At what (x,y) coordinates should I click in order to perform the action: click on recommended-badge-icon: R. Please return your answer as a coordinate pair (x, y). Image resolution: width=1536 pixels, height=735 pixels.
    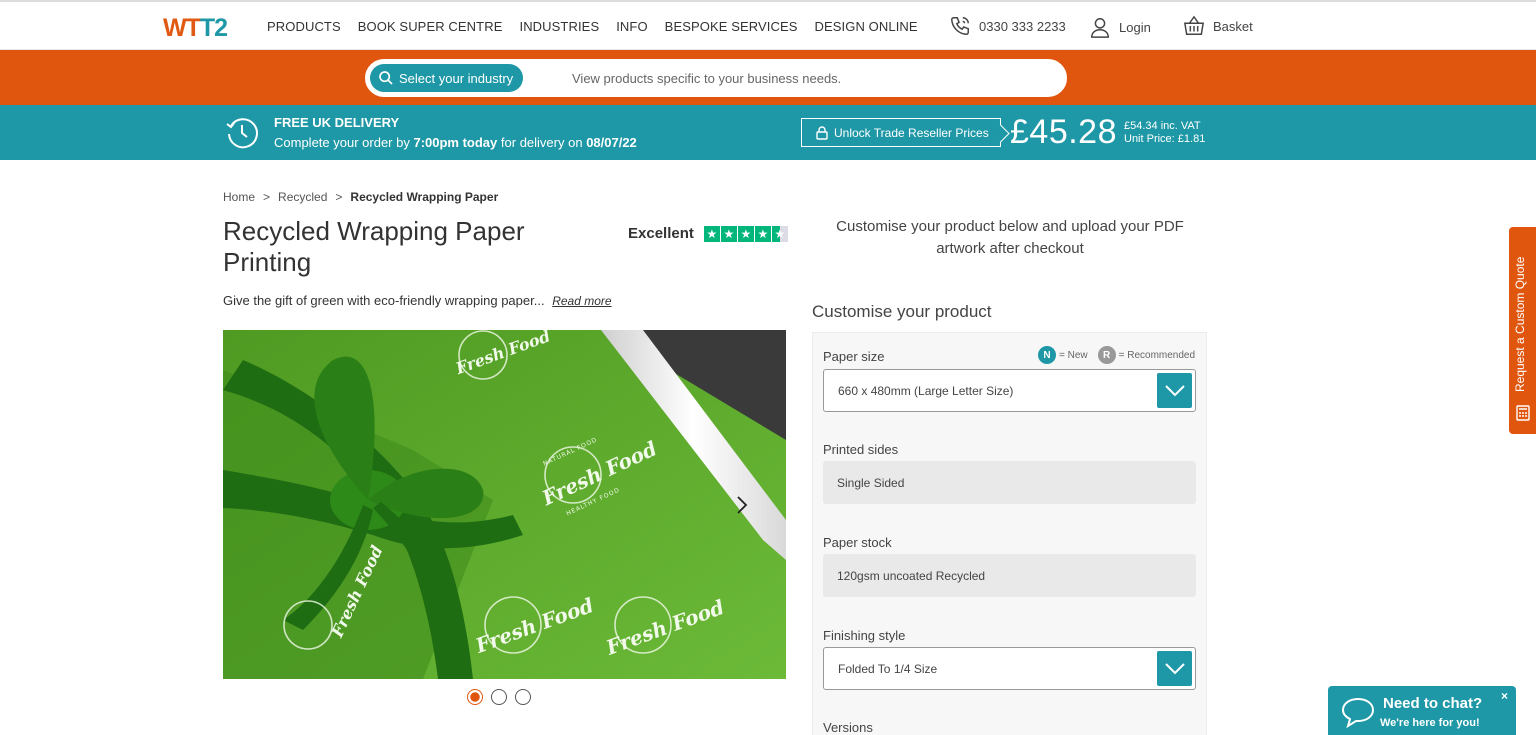
    Looking at the image, I should click on (1106, 355).